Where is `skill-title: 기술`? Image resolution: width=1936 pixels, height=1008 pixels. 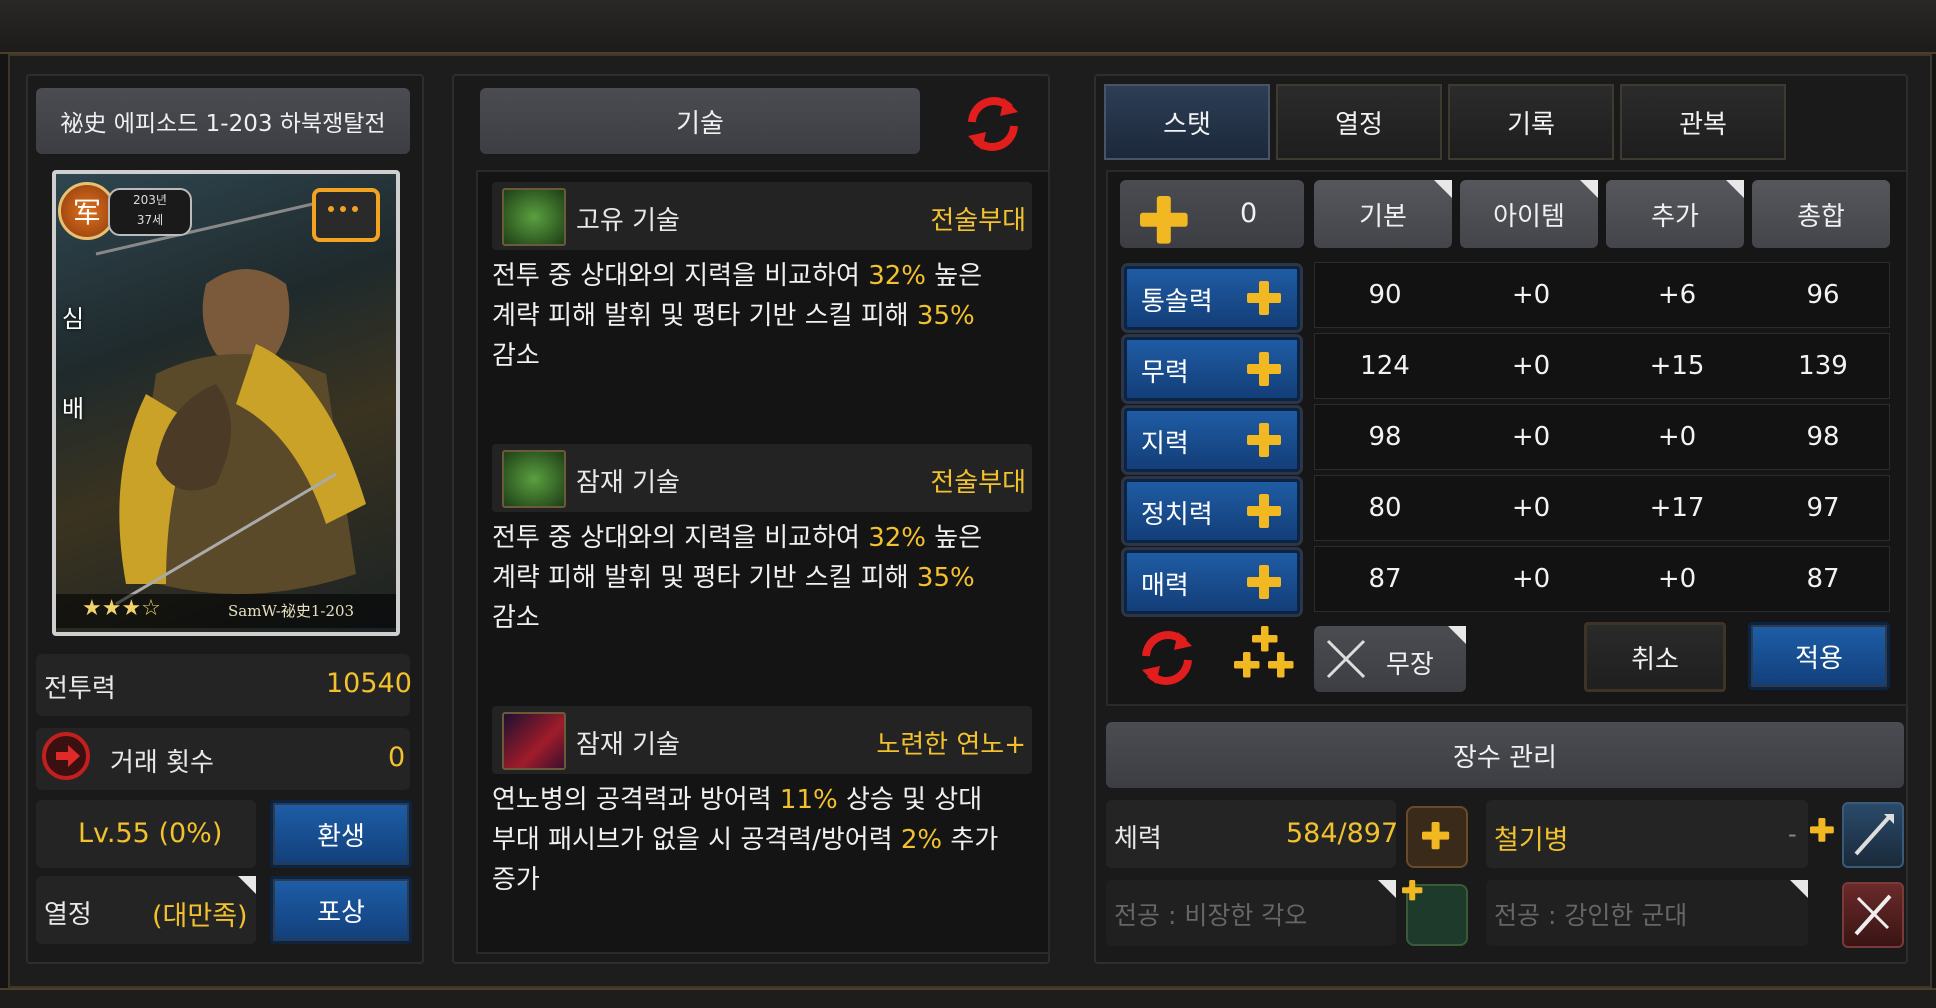
skill-title: 기술 is located at coordinates (700, 121).